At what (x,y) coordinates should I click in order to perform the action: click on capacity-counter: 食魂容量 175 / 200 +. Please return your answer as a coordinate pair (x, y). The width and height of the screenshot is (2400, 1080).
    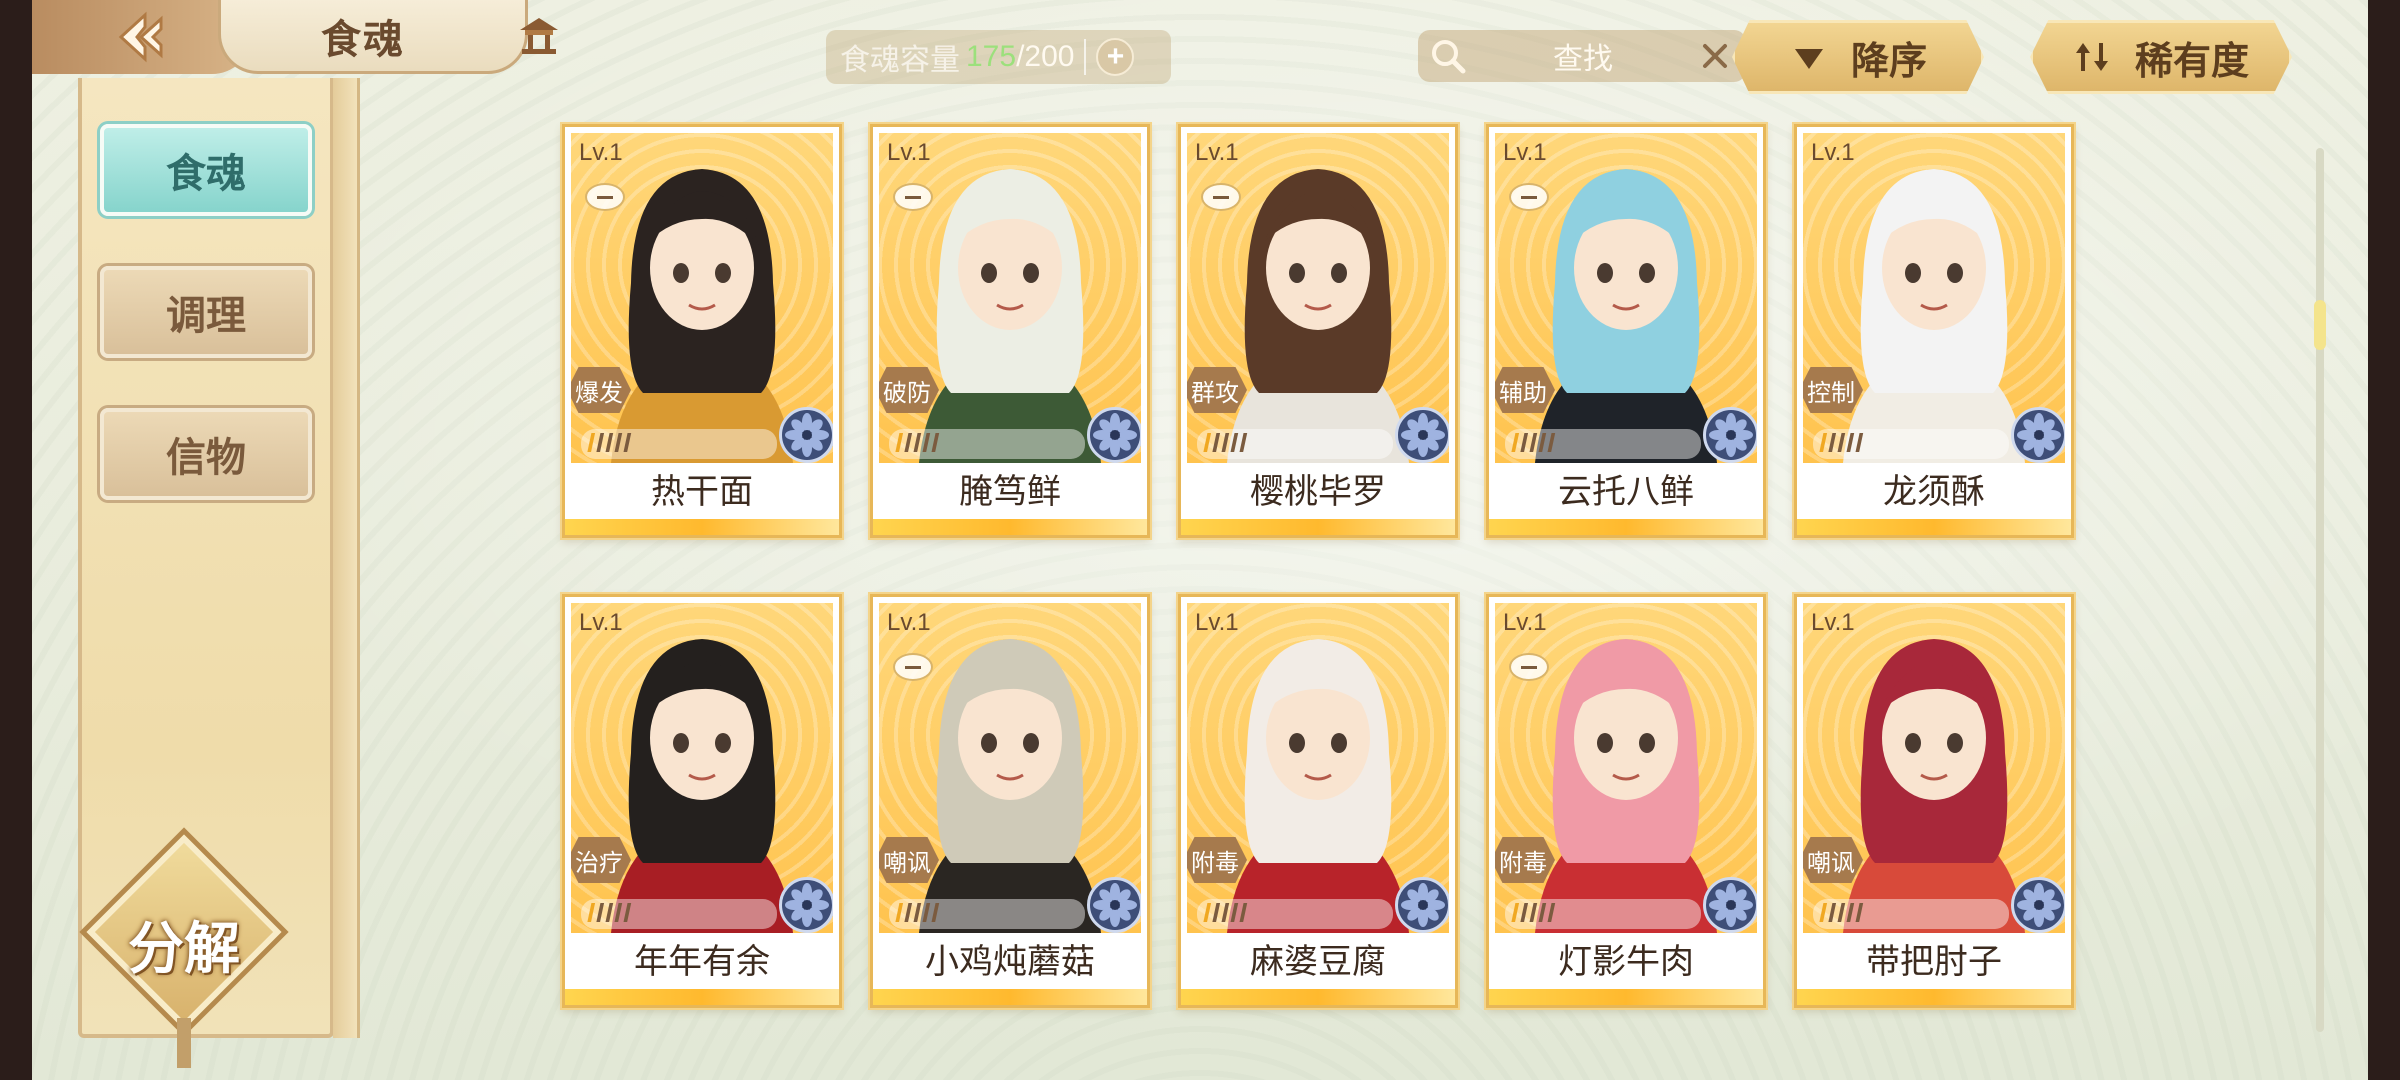
    Looking at the image, I should click on (998, 57).